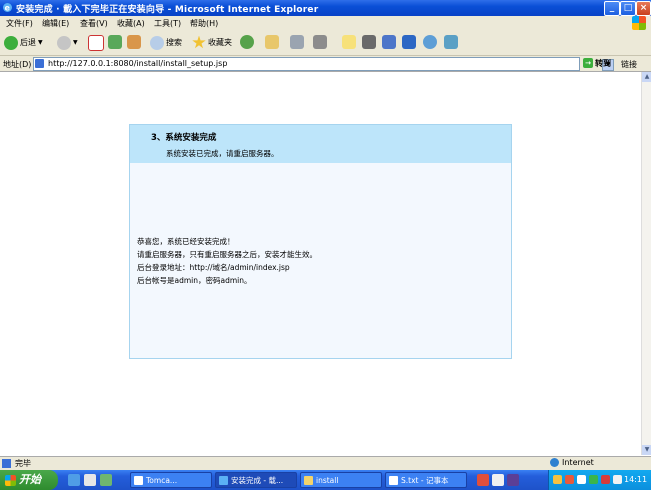  I want to click on clock: 14:11, so click(636, 479).